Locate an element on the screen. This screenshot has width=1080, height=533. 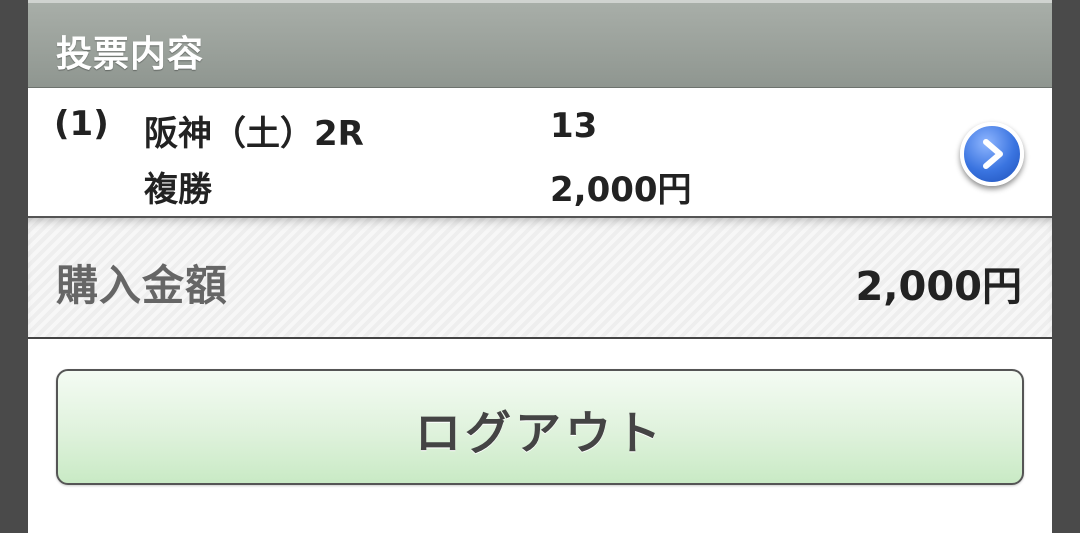
total-label: 購入金額 is located at coordinates (142, 285).